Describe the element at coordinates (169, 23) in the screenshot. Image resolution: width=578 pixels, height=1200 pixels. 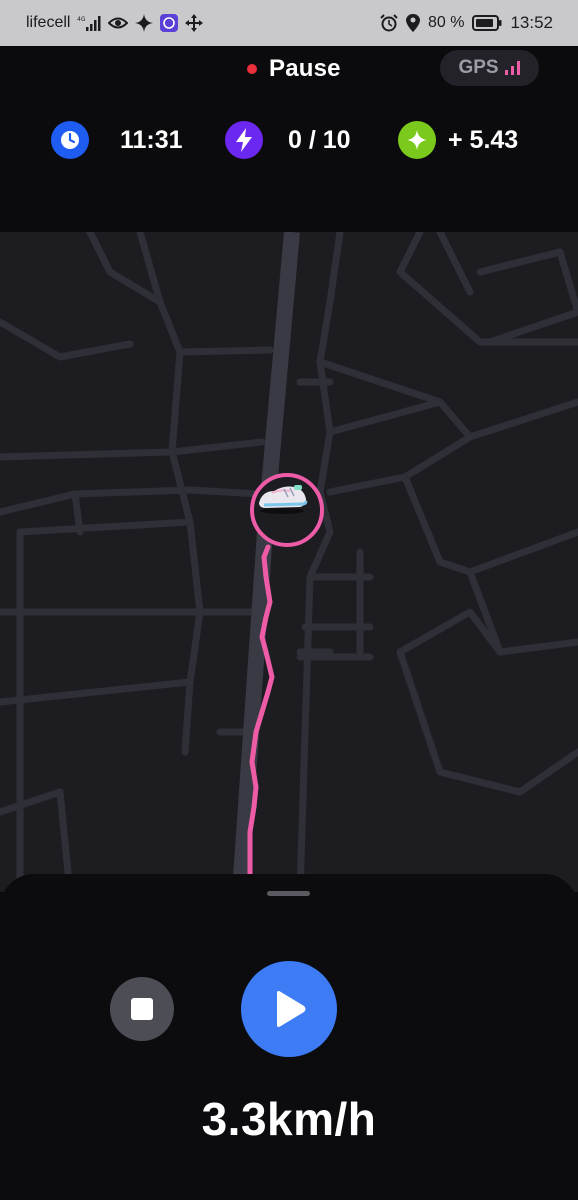
I see `app-badge-icon` at that location.